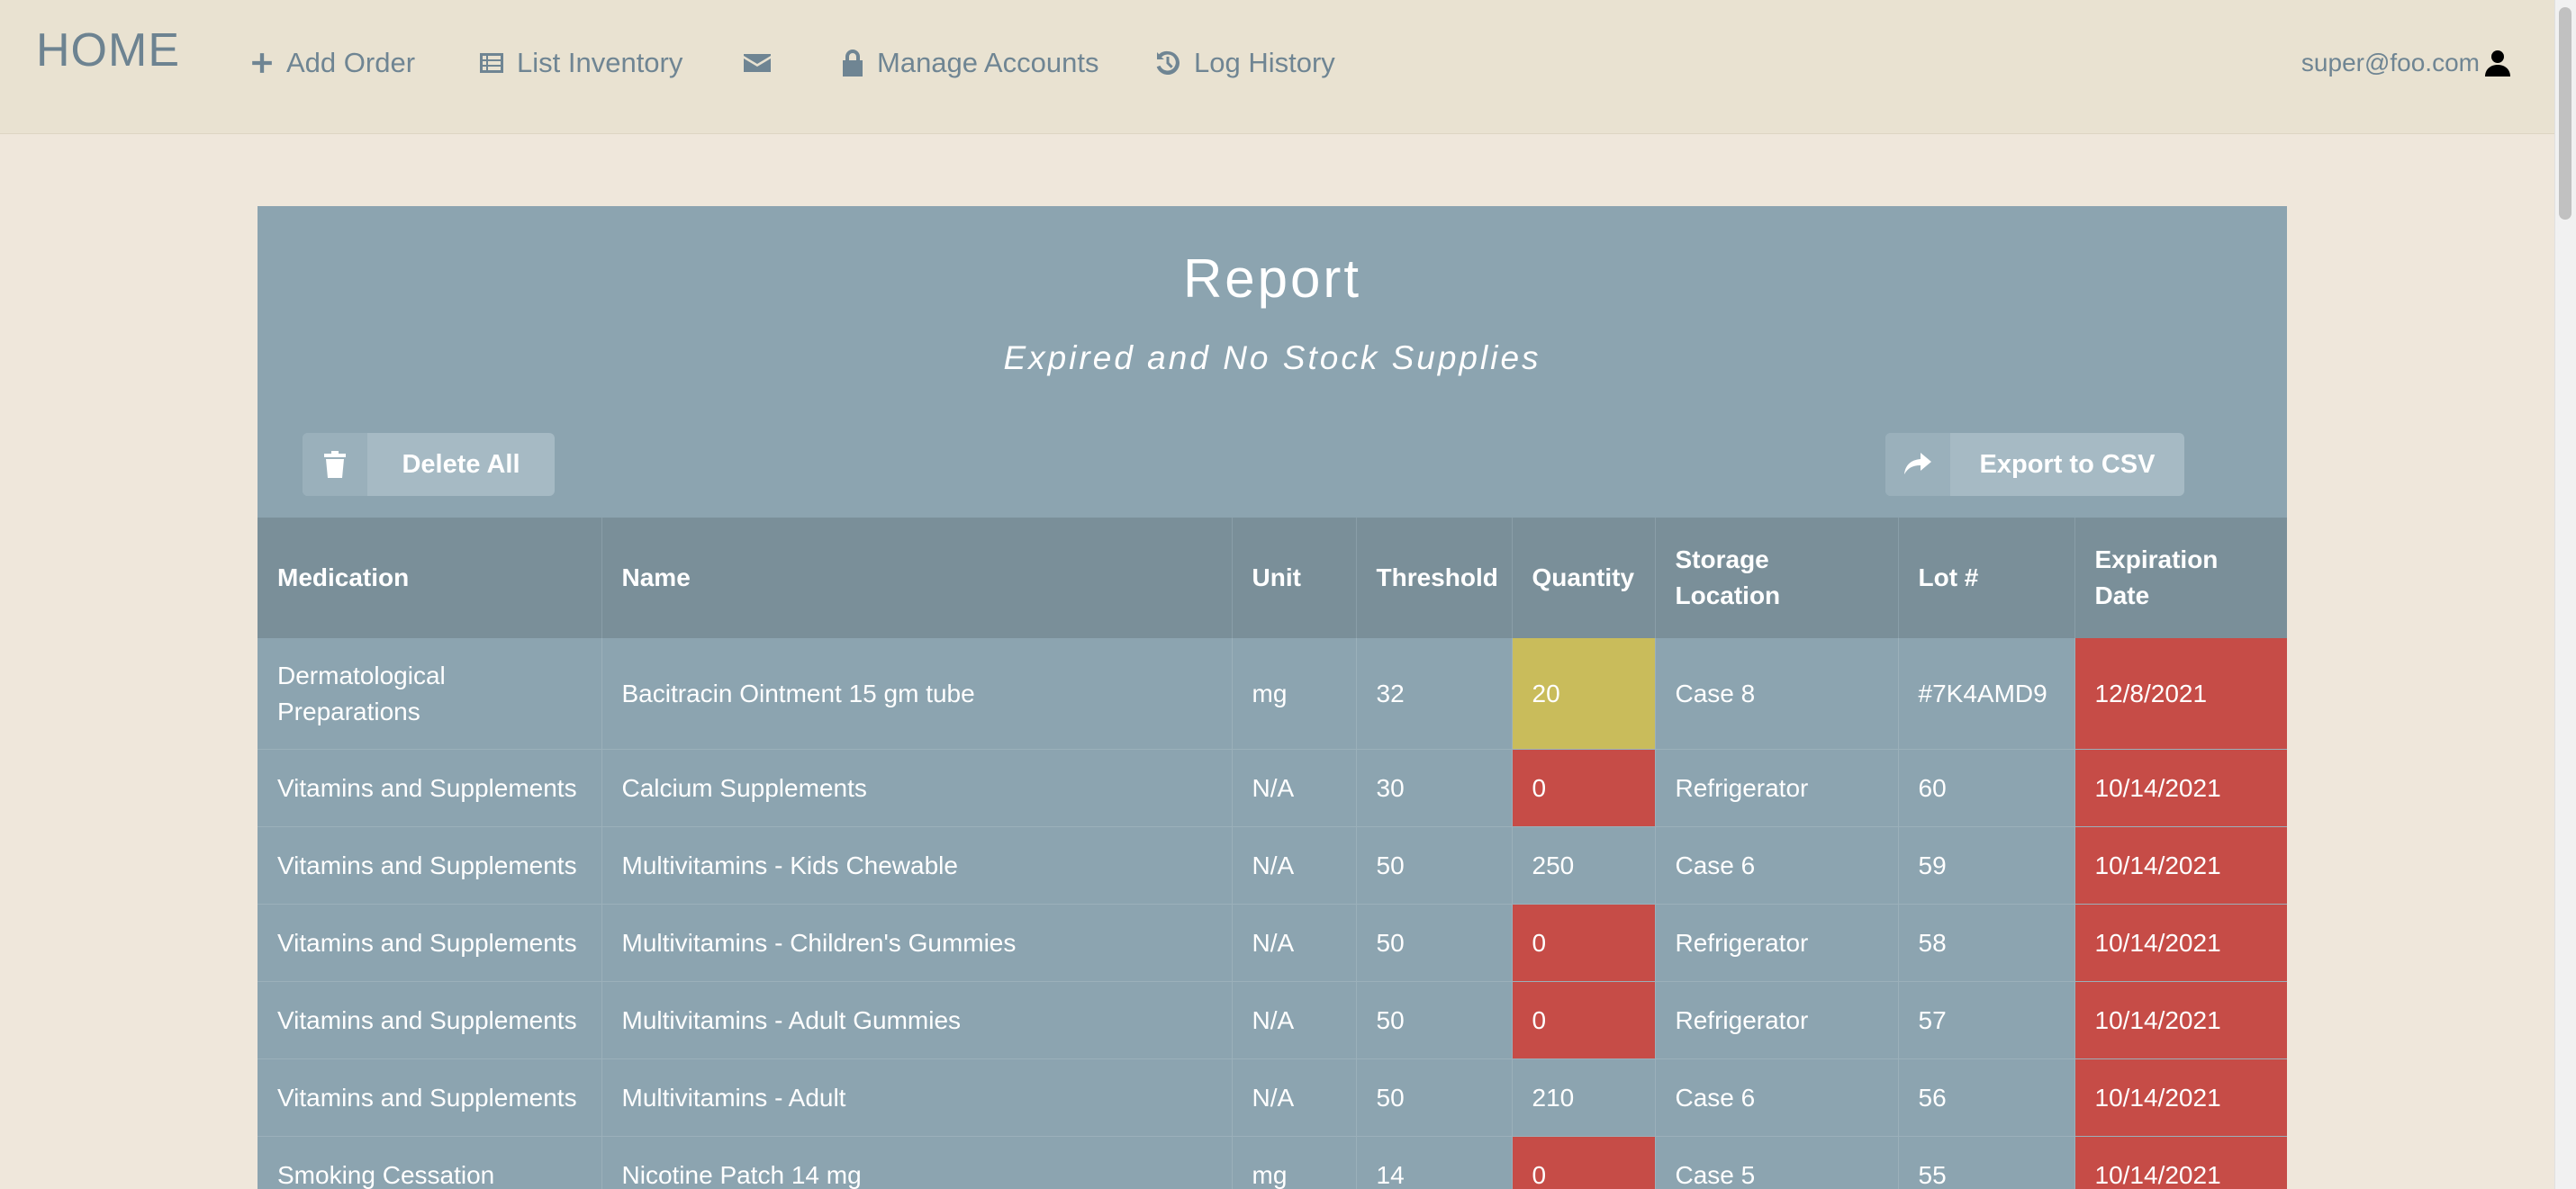  What do you see at coordinates (262, 63) in the screenshot?
I see `plus-icon` at bounding box center [262, 63].